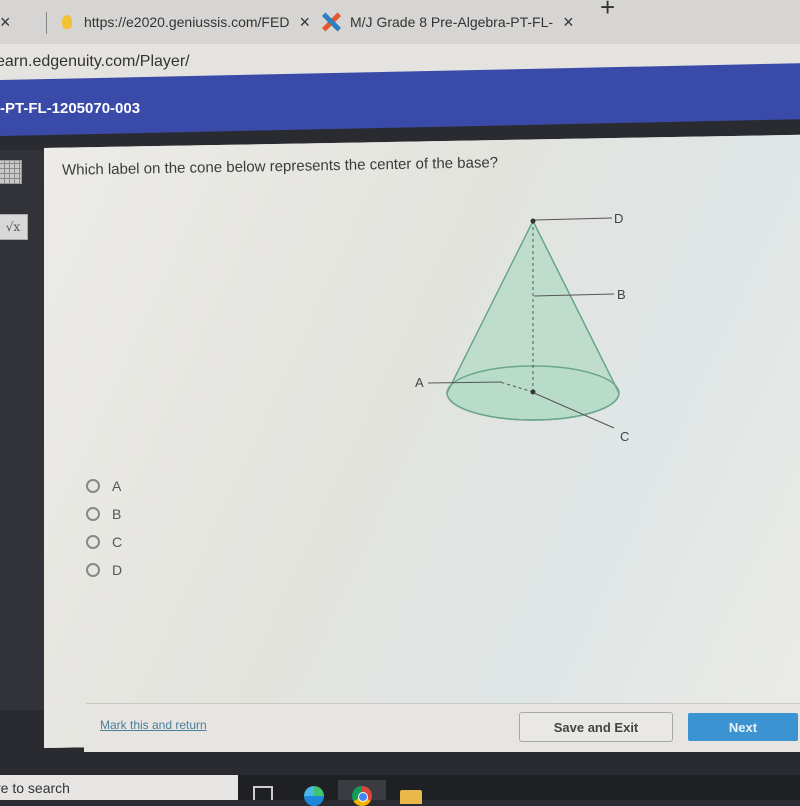 The height and width of the screenshot is (806, 800). I want to click on chrome-icon, so click(362, 796).